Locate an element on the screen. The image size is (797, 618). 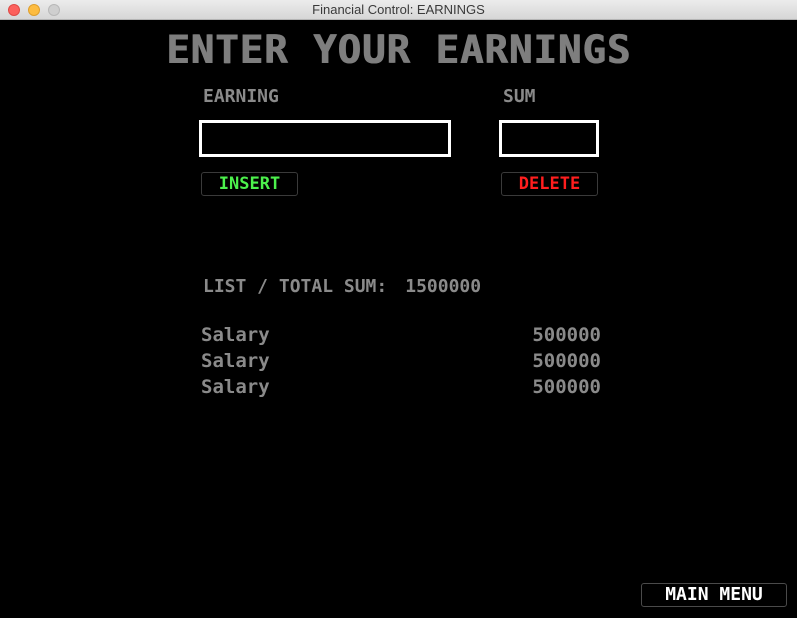
total-sum-value: 1500000 is located at coordinates (443, 286).